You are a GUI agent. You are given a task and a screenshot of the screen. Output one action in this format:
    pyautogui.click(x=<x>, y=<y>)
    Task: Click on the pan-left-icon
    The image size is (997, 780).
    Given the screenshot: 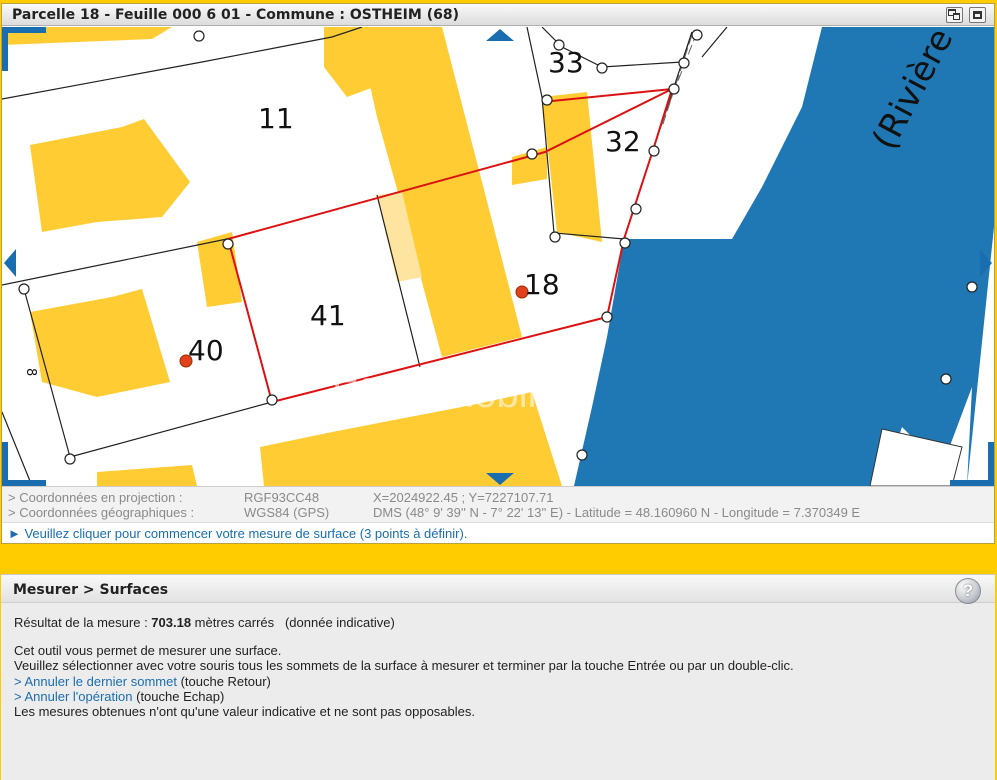 What is the action you would take?
    pyautogui.click(x=10, y=263)
    